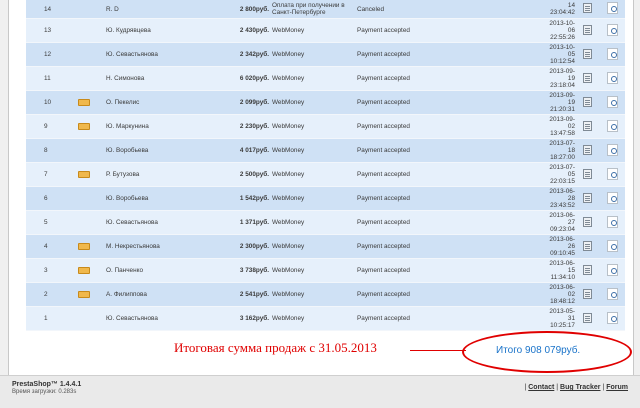 This screenshot has width=640, height=408. Describe the element at coordinates (548, 9) in the screenshot. I see `order-date: 14 23:04:42` at that location.